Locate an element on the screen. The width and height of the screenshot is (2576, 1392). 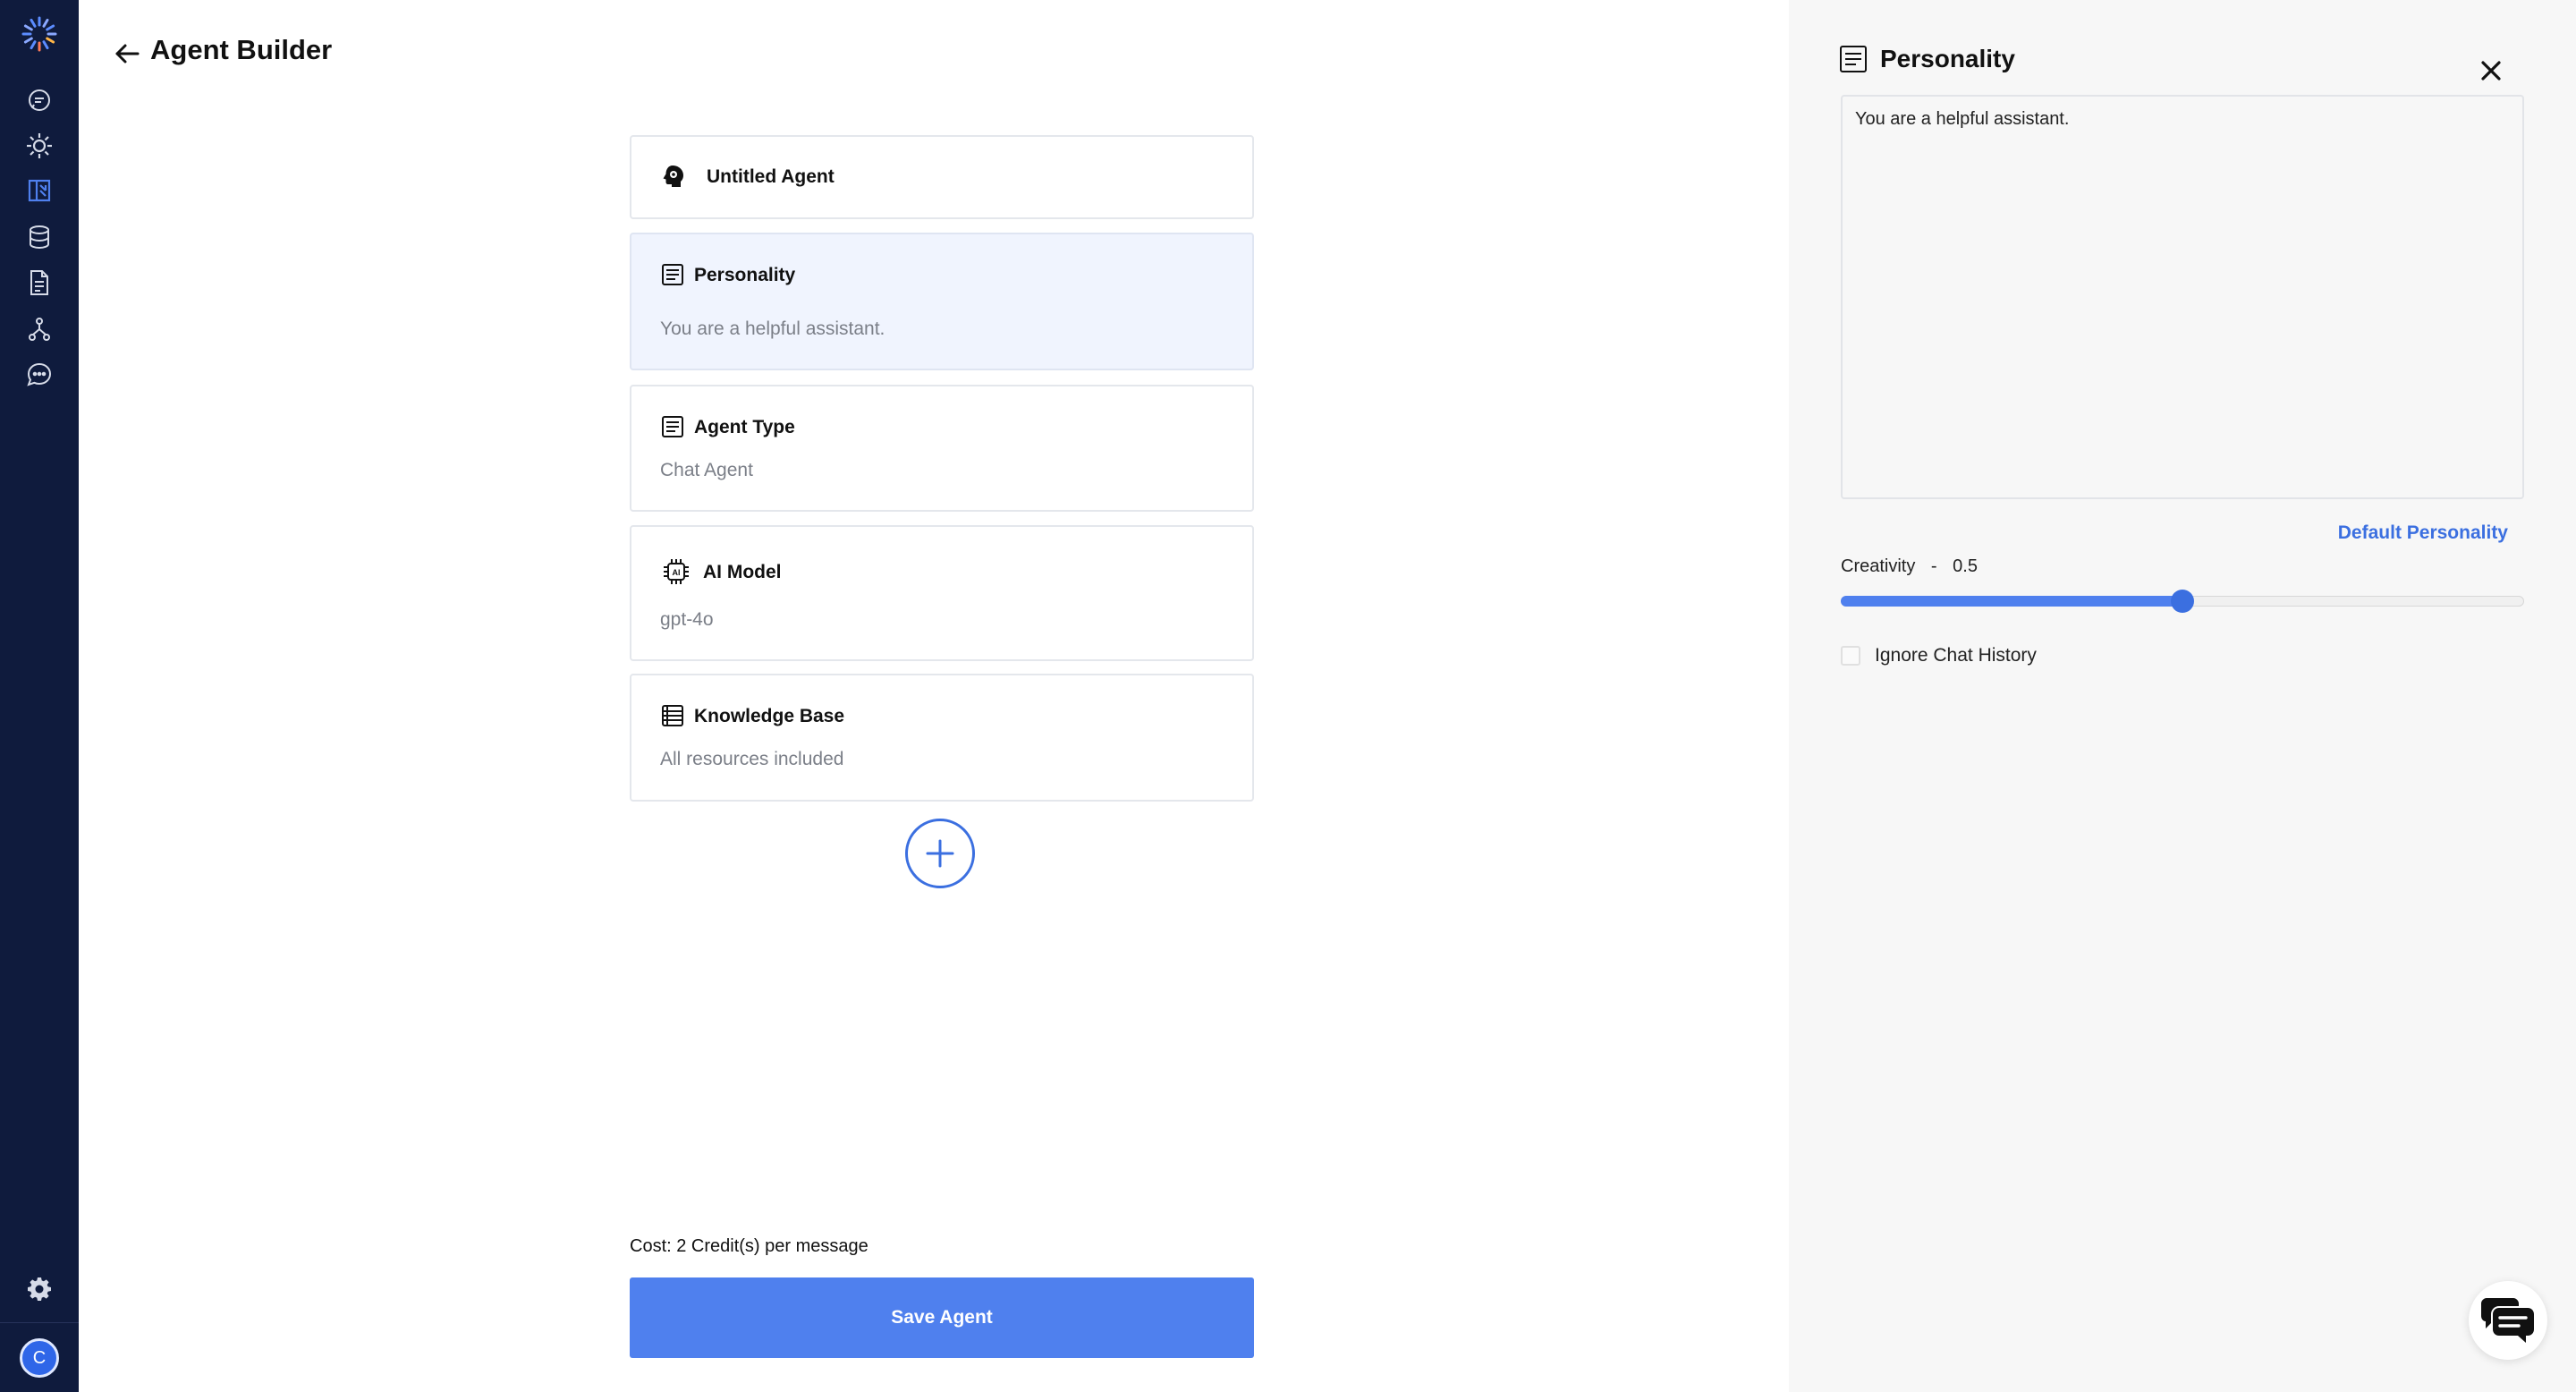
close-icon is located at coordinates (2491, 70).